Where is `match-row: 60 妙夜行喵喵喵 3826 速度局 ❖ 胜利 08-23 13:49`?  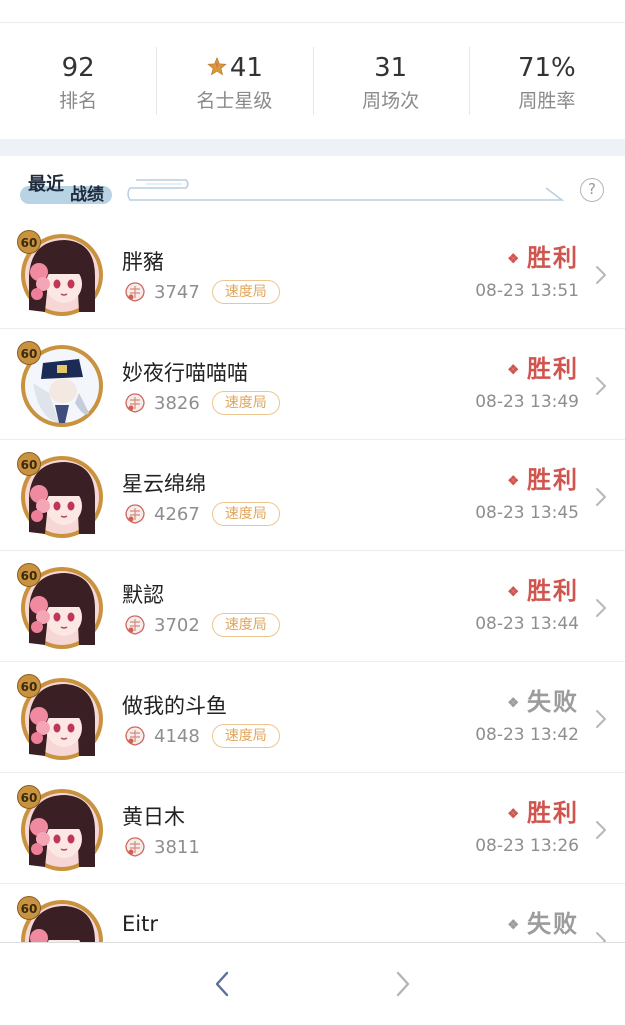 match-row: 60 妙夜行喵喵喵 3826 速度局 ❖ 胜利 08-23 13:49 is located at coordinates (312, 384).